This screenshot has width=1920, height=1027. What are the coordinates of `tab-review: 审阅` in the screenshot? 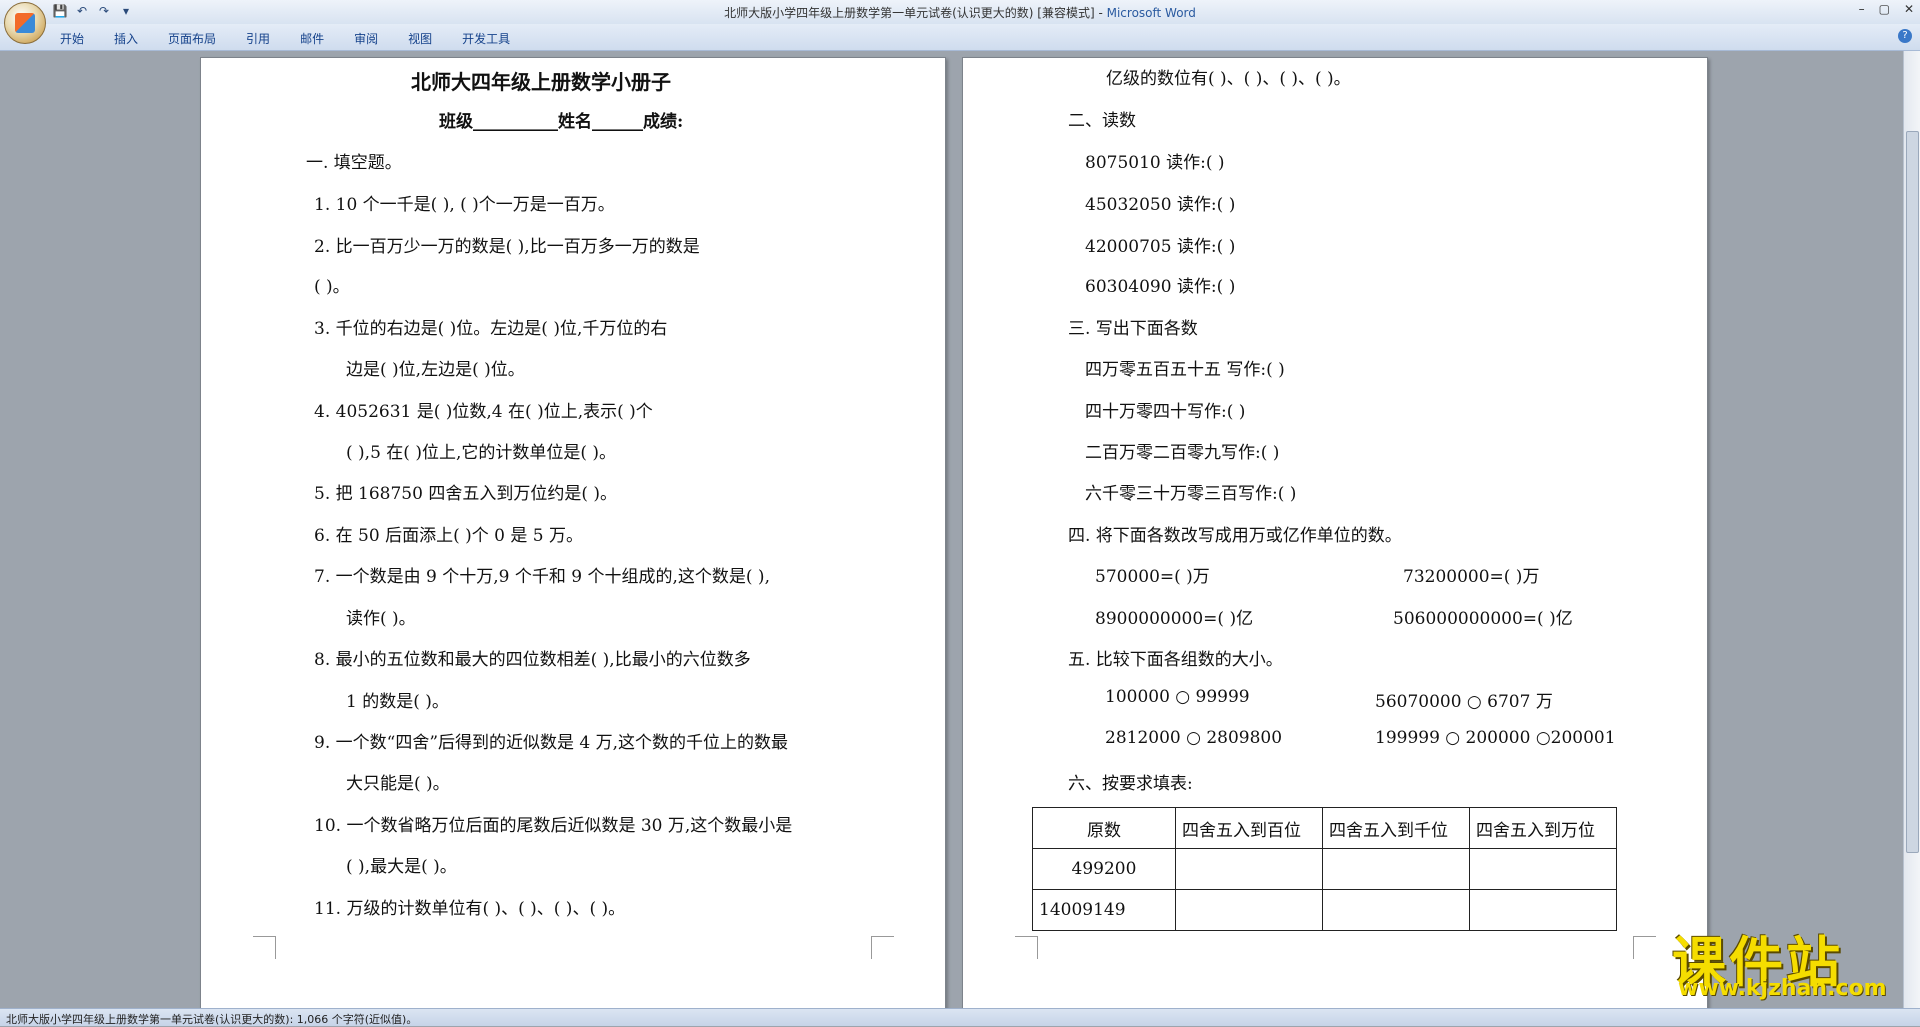 It's located at (366, 38).